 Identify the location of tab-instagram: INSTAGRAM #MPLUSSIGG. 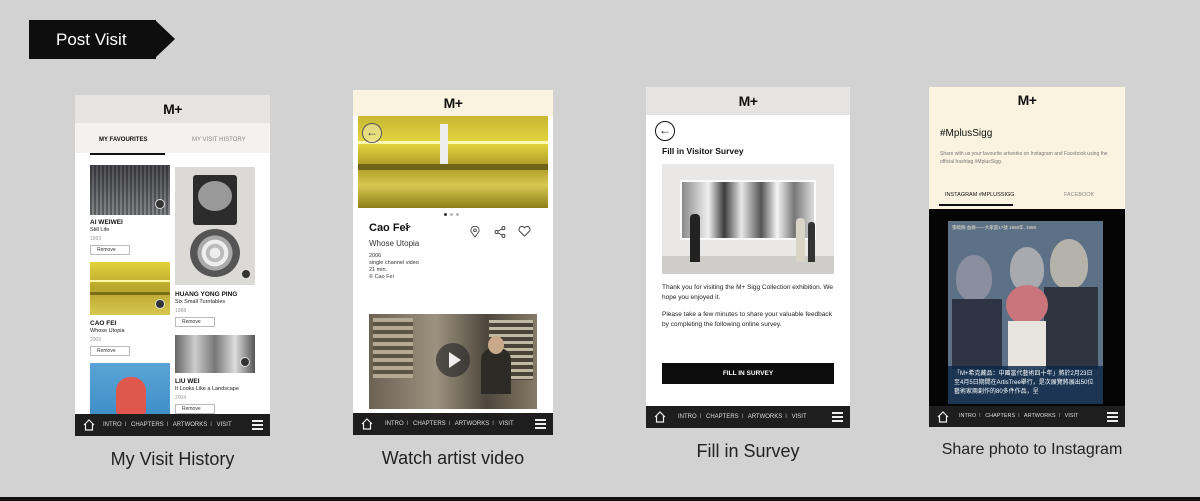
(980, 195).